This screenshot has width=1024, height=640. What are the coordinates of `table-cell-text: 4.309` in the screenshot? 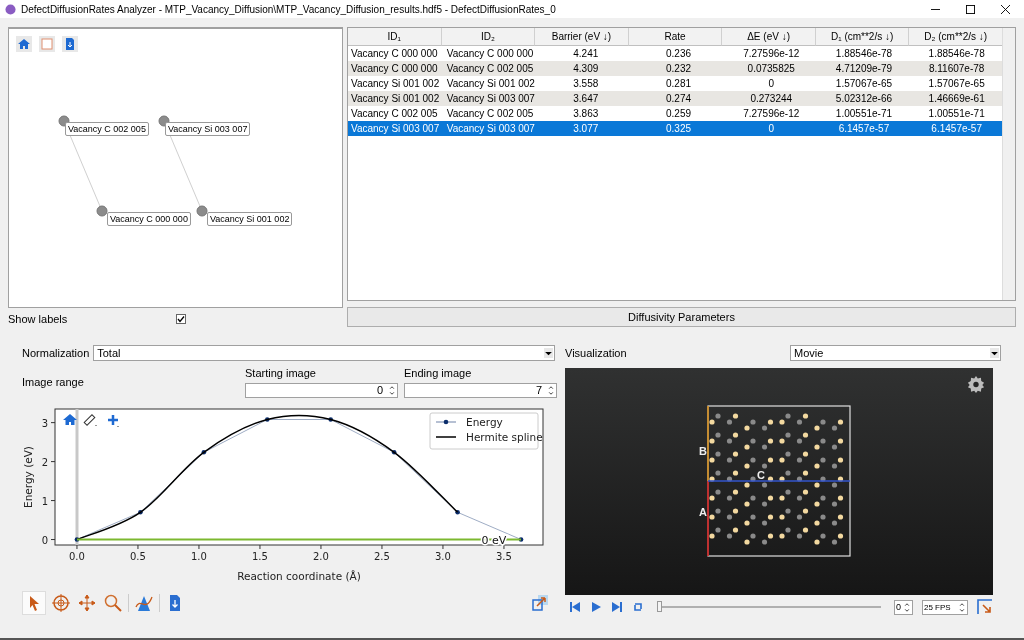 It's located at (586, 69).